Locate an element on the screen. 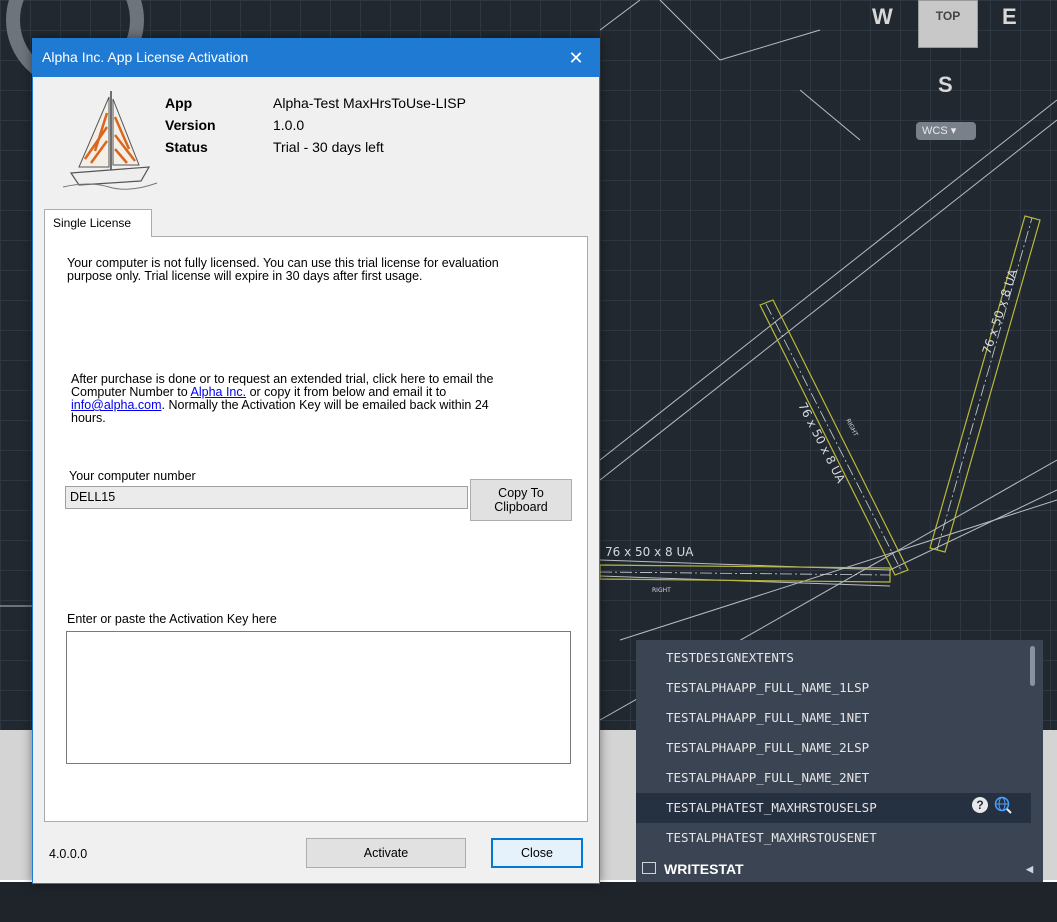 The image size is (1057, 922). computer-number-label: Your computer number is located at coordinates (132, 476).